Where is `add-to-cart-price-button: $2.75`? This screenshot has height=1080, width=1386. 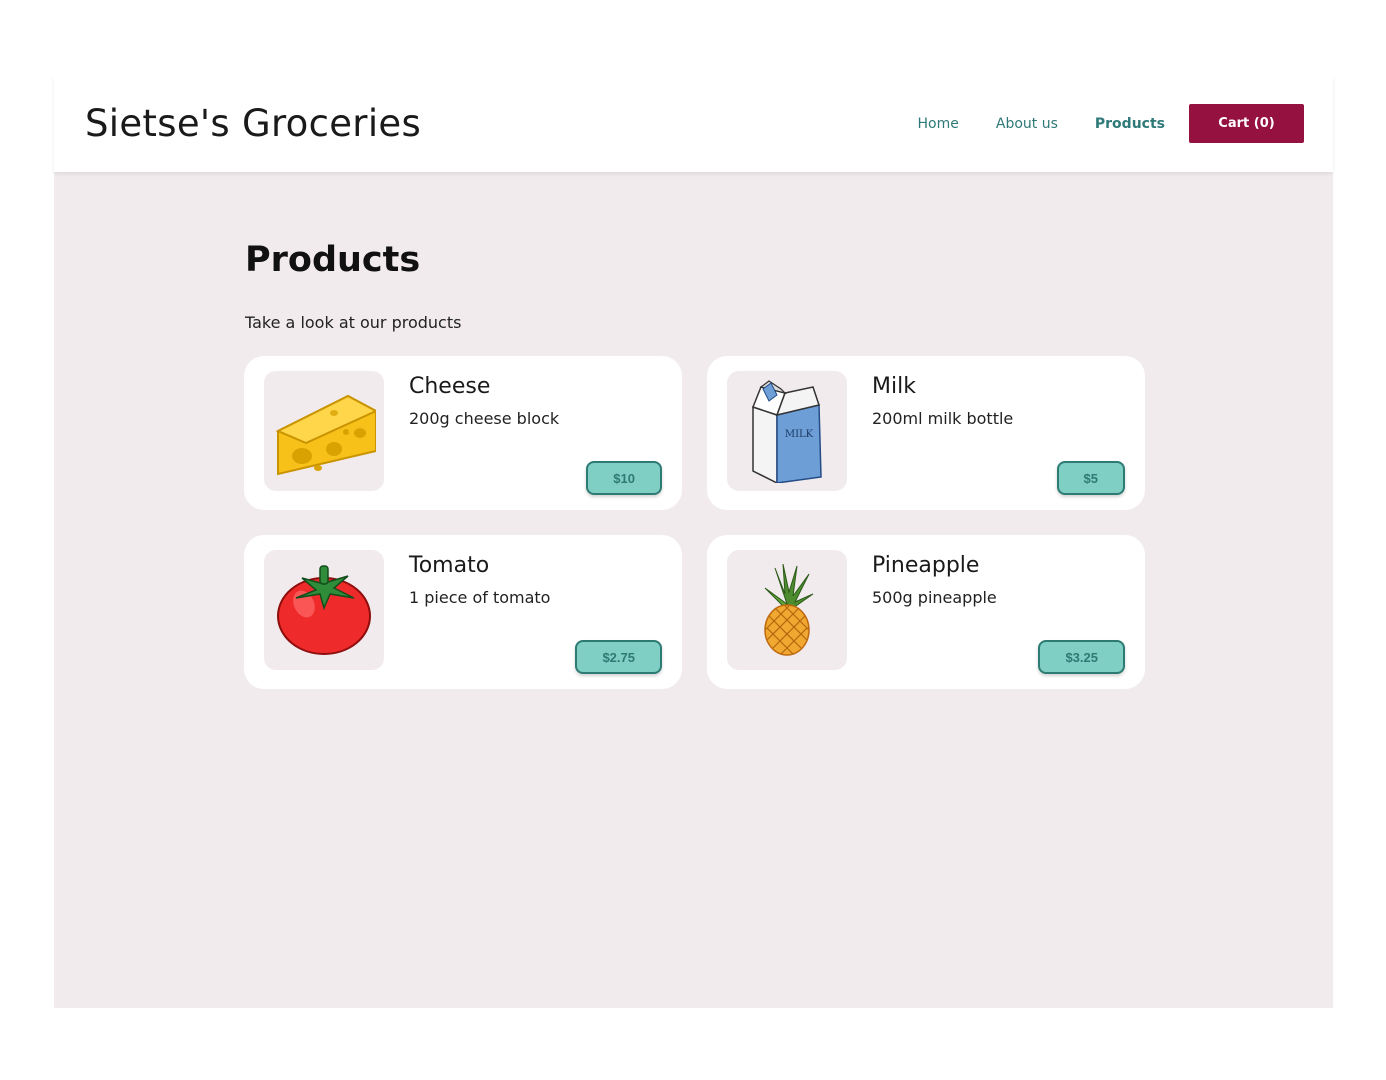 add-to-cart-price-button: $2.75 is located at coordinates (618, 657).